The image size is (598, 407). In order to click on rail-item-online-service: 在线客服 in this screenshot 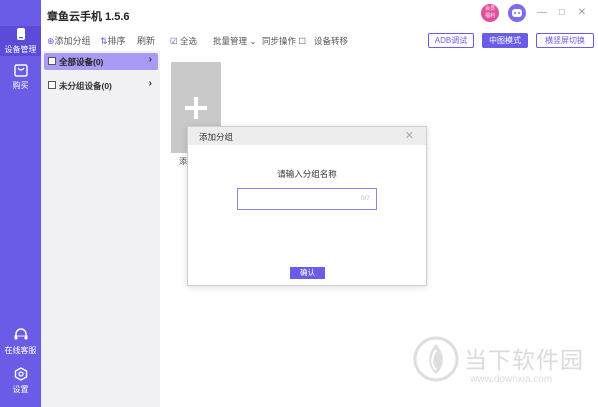, I will do `click(20, 342)`.